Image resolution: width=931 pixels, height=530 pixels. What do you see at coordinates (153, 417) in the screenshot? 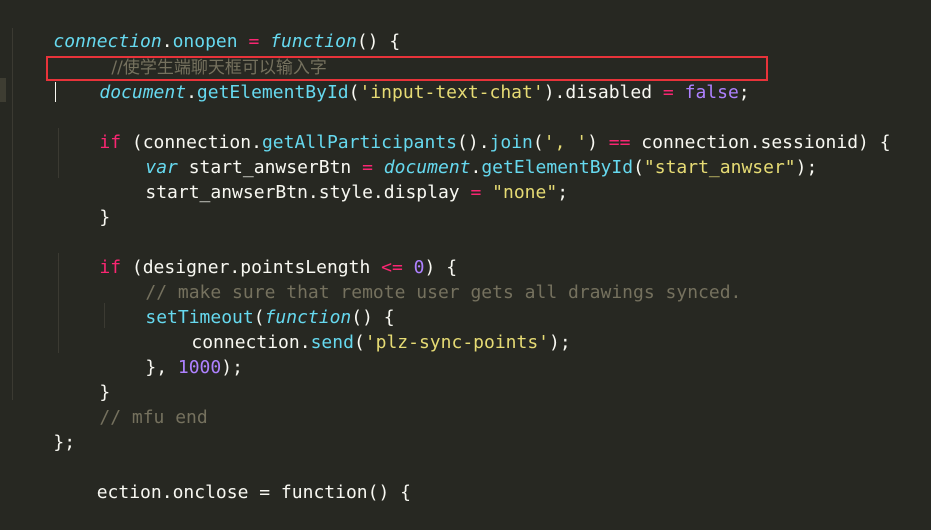
I see `comment: // mfu end` at bounding box center [153, 417].